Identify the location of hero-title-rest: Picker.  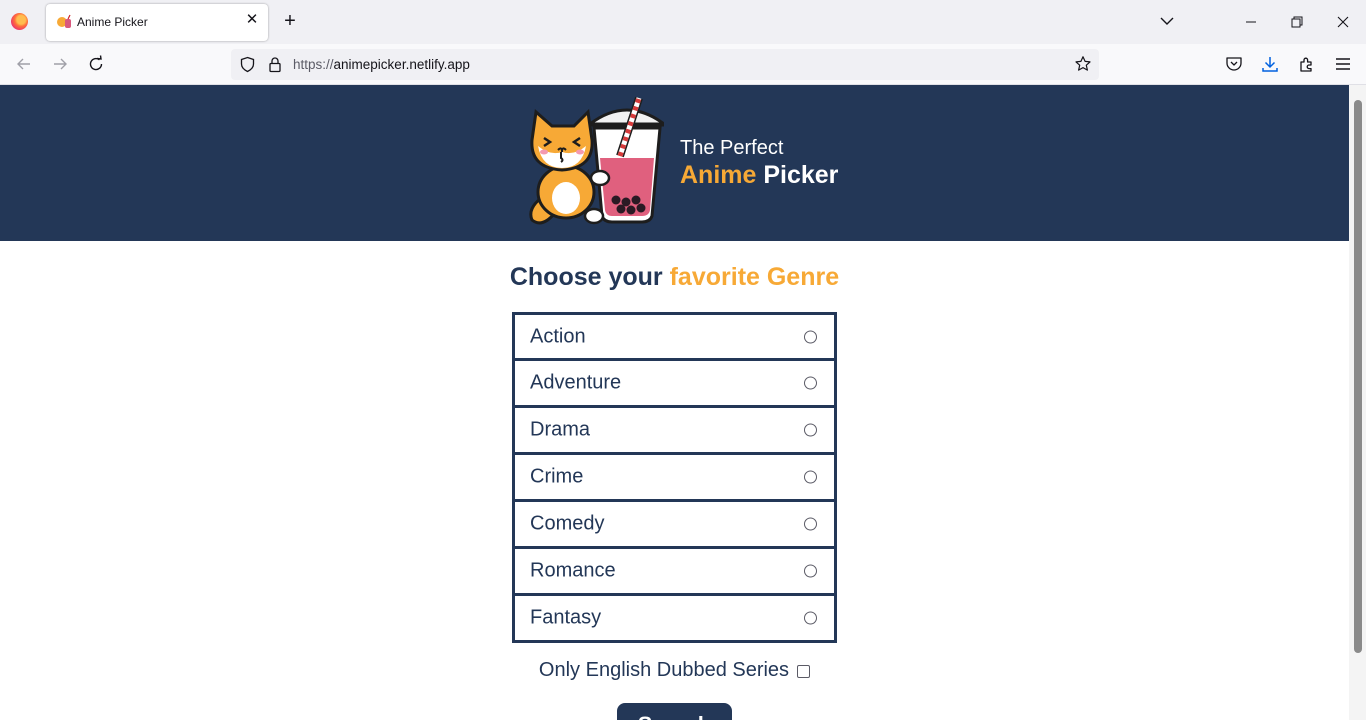
(797, 175).